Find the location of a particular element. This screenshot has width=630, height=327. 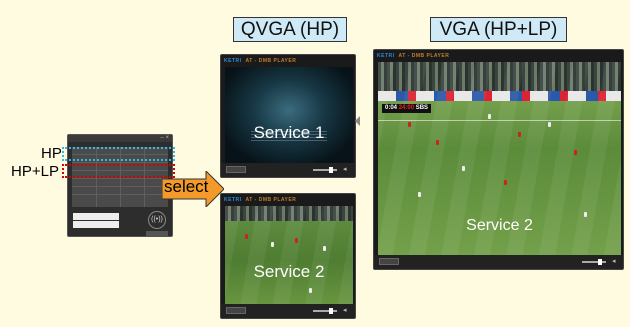

channel-input is located at coordinates (96, 216).